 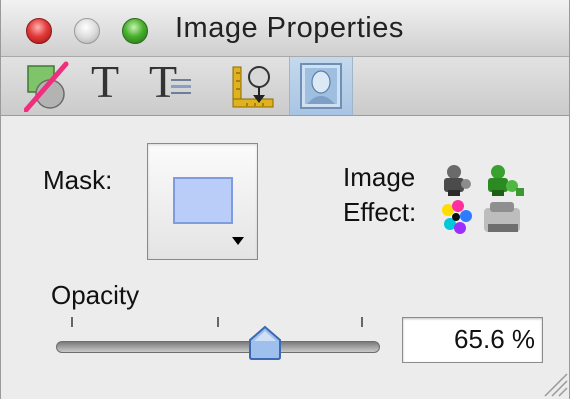 I want to click on opacity-value-field: 65.6 %, so click(x=472, y=340).